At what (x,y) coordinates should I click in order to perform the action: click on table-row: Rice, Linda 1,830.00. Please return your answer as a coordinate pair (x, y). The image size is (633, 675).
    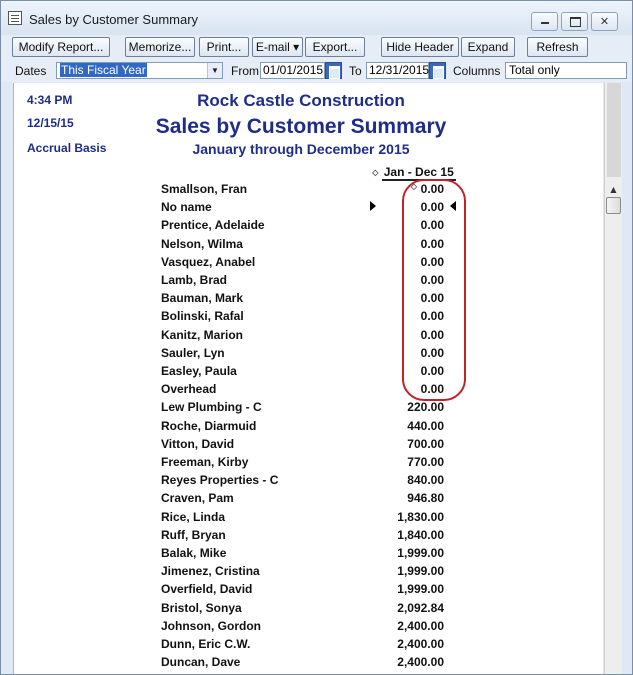
    Looking at the image, I should click on (308, 518).